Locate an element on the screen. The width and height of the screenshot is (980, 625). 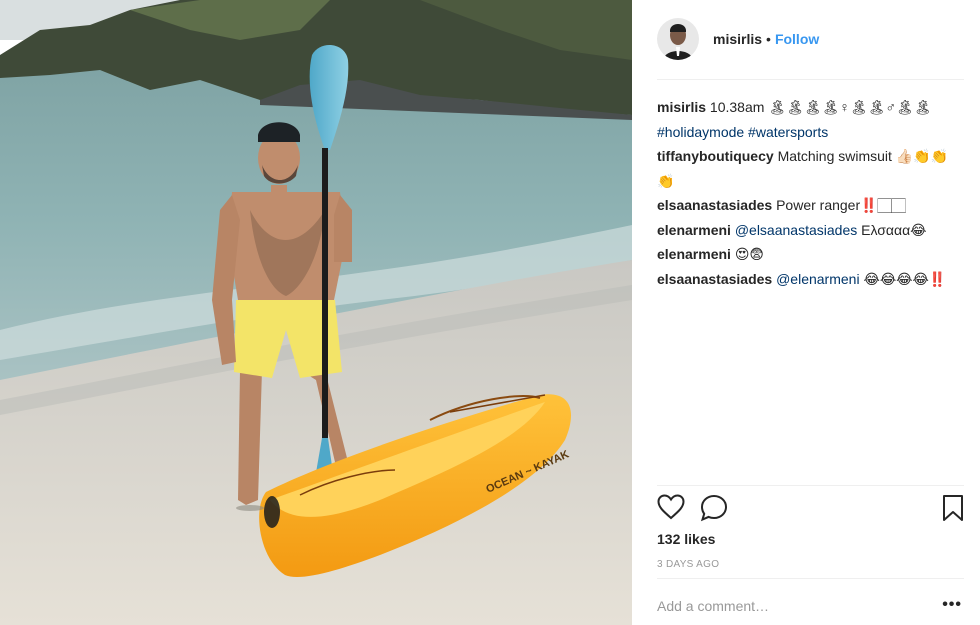
comment-text: 😂😂😂😂‼️ is located at coordinates (905, 278).